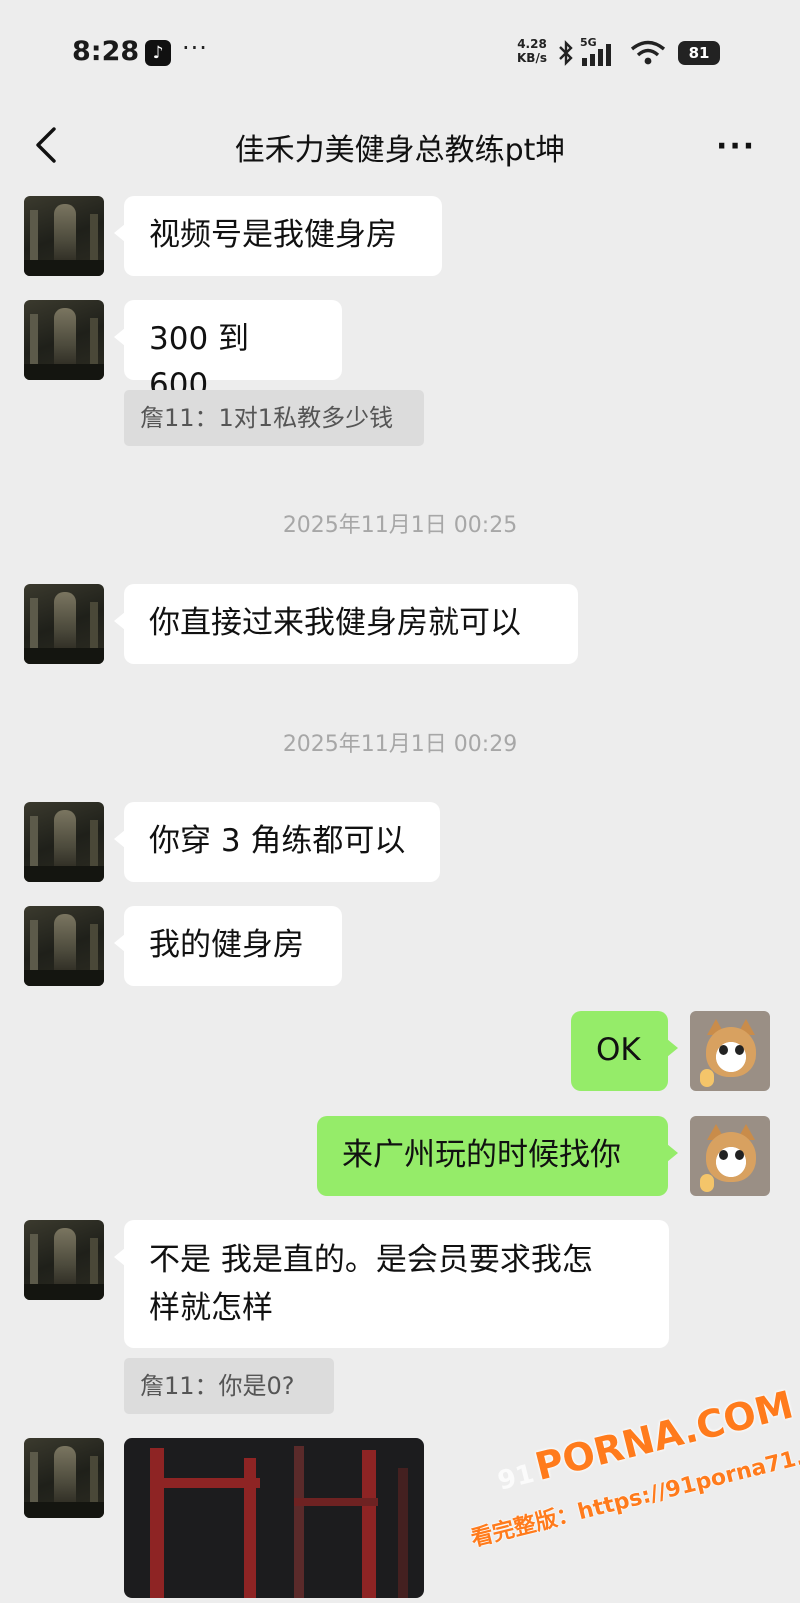 Image resolution: width=800 pixels, height=1603 pixels. I want to click on chat-header: 佳禾力美健身总教练pt坤 ···, so click(400, 145).